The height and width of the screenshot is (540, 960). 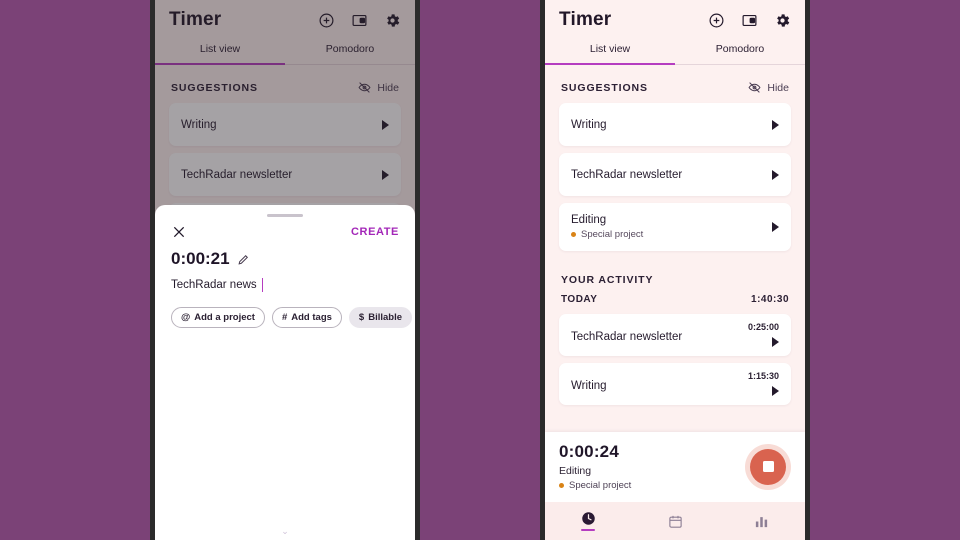 What do you see at coordinates (375, 232) in the screenshot?
I see `create-button: CREATE` at bounding box center [375, 232].